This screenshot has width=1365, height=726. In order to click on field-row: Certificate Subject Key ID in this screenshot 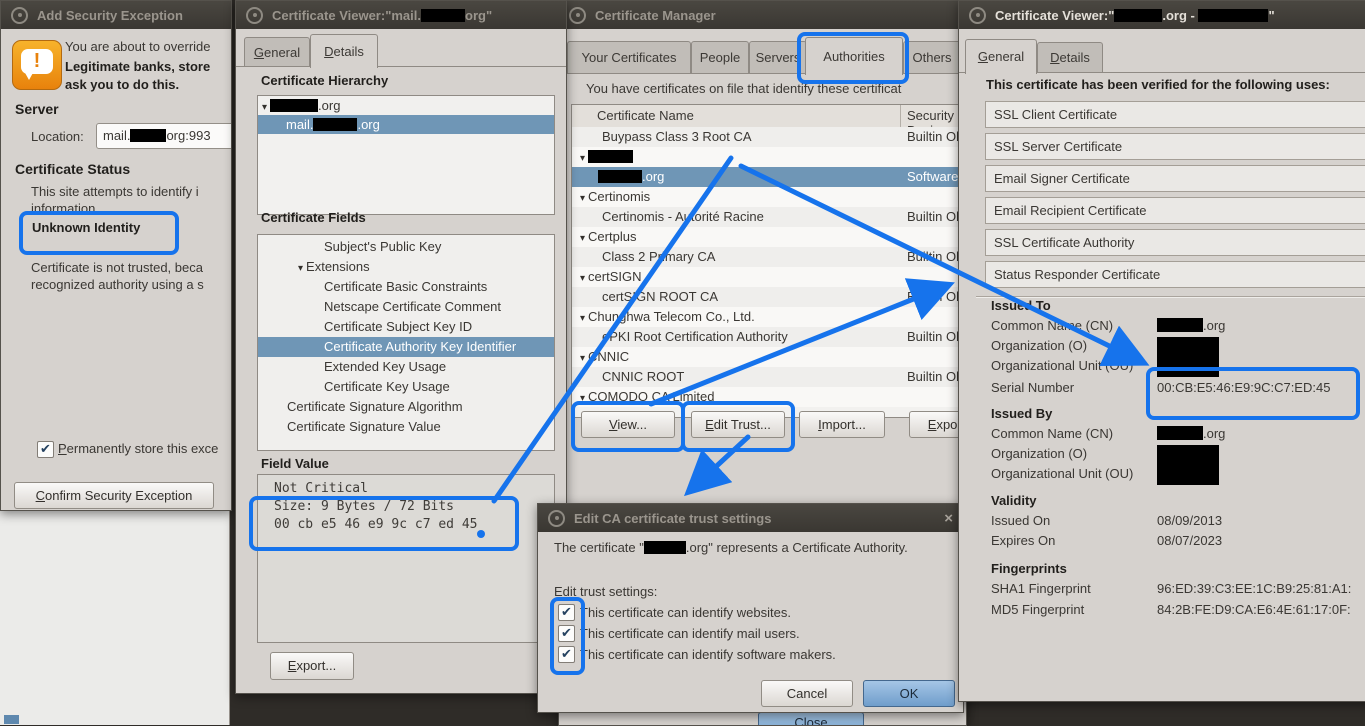, I will do `click(406, 327)`.